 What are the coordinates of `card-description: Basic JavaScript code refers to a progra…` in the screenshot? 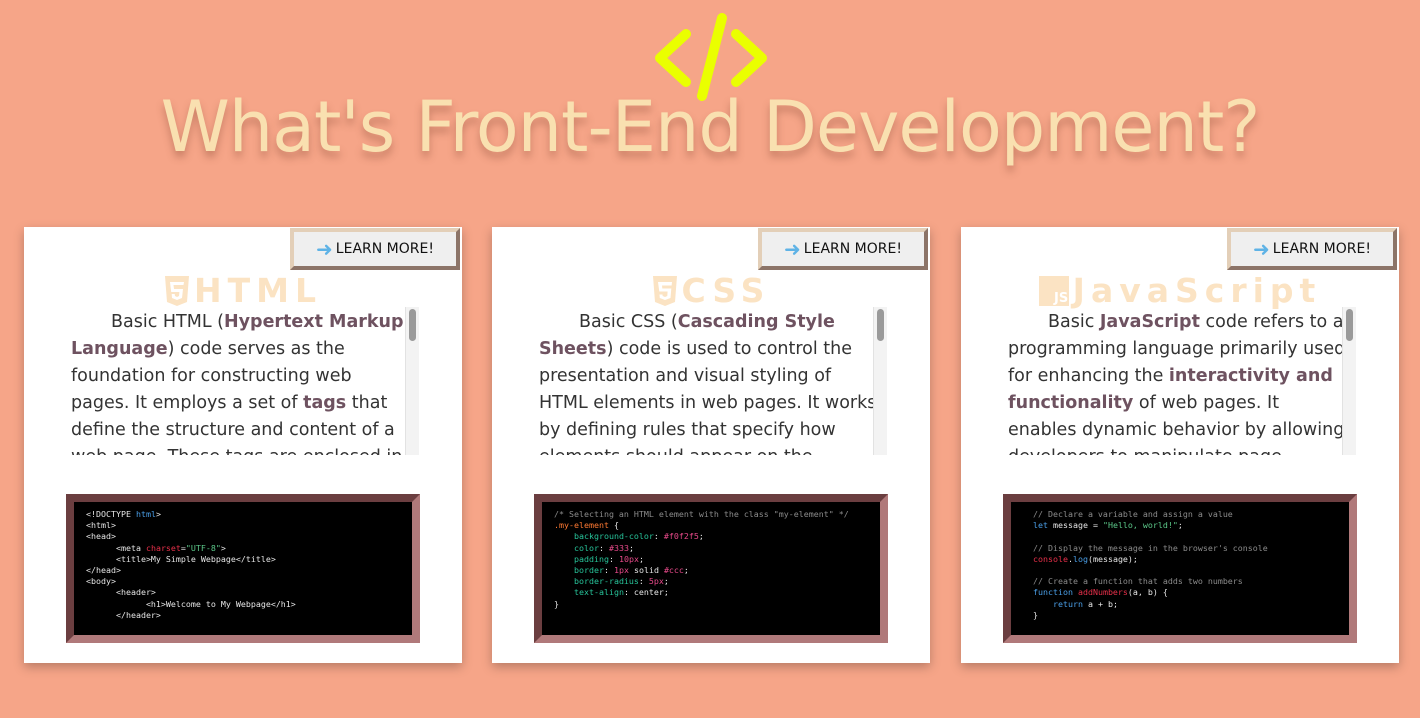 It's located at (1177, 383).